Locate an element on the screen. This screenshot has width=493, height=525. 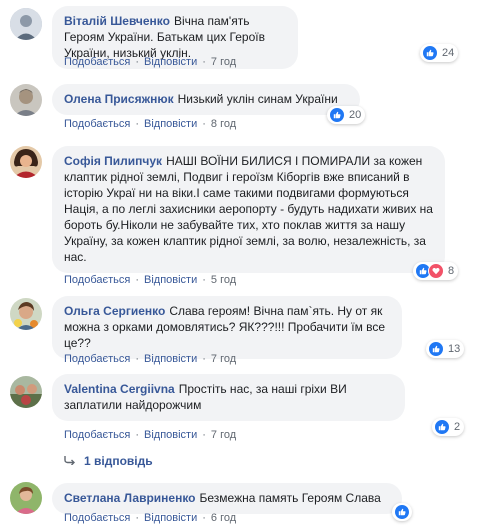
reaction-count: 24 is located at coordinates (448, 53).